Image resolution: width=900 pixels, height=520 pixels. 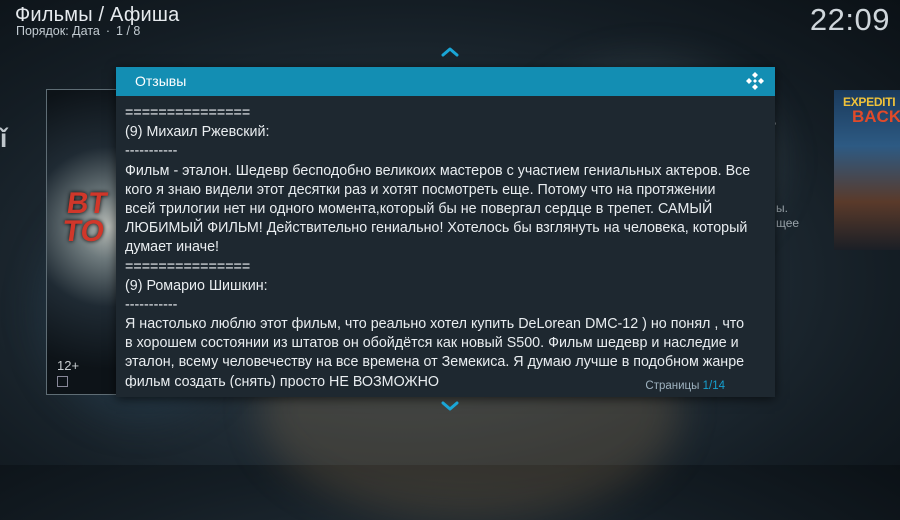 What do you see at coordinates (755, 81) in the screenshot?
I see `kodi-logo-icon` at bounding box center [755, 81].